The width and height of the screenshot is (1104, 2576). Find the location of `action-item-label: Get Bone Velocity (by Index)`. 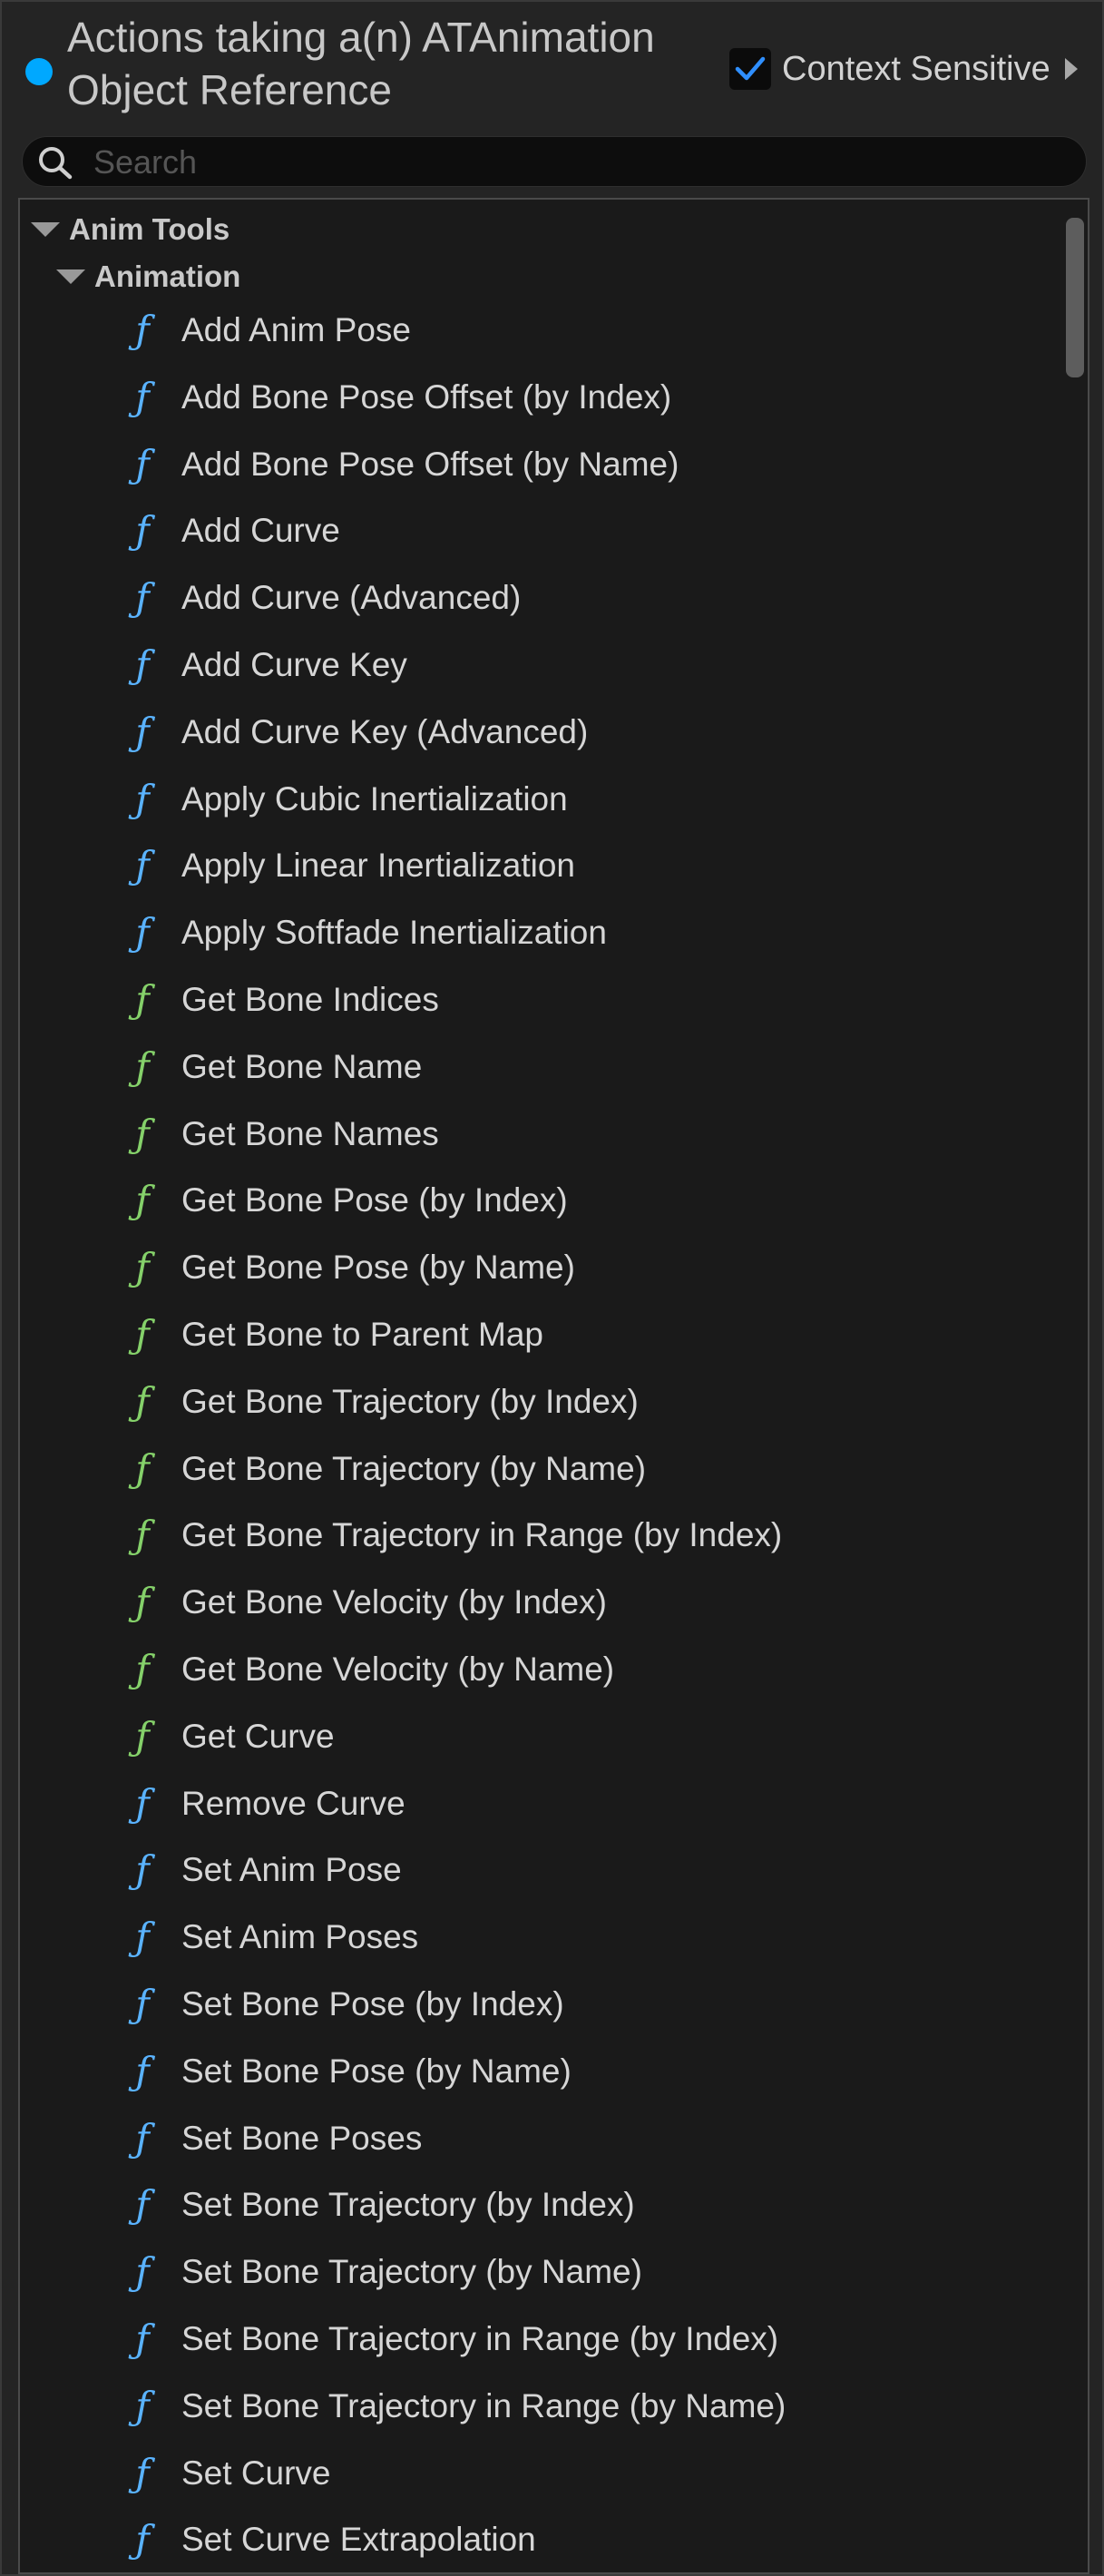

action-item-label: Get Bone Velocity (by Index) is located at coordinates (394, 1602).